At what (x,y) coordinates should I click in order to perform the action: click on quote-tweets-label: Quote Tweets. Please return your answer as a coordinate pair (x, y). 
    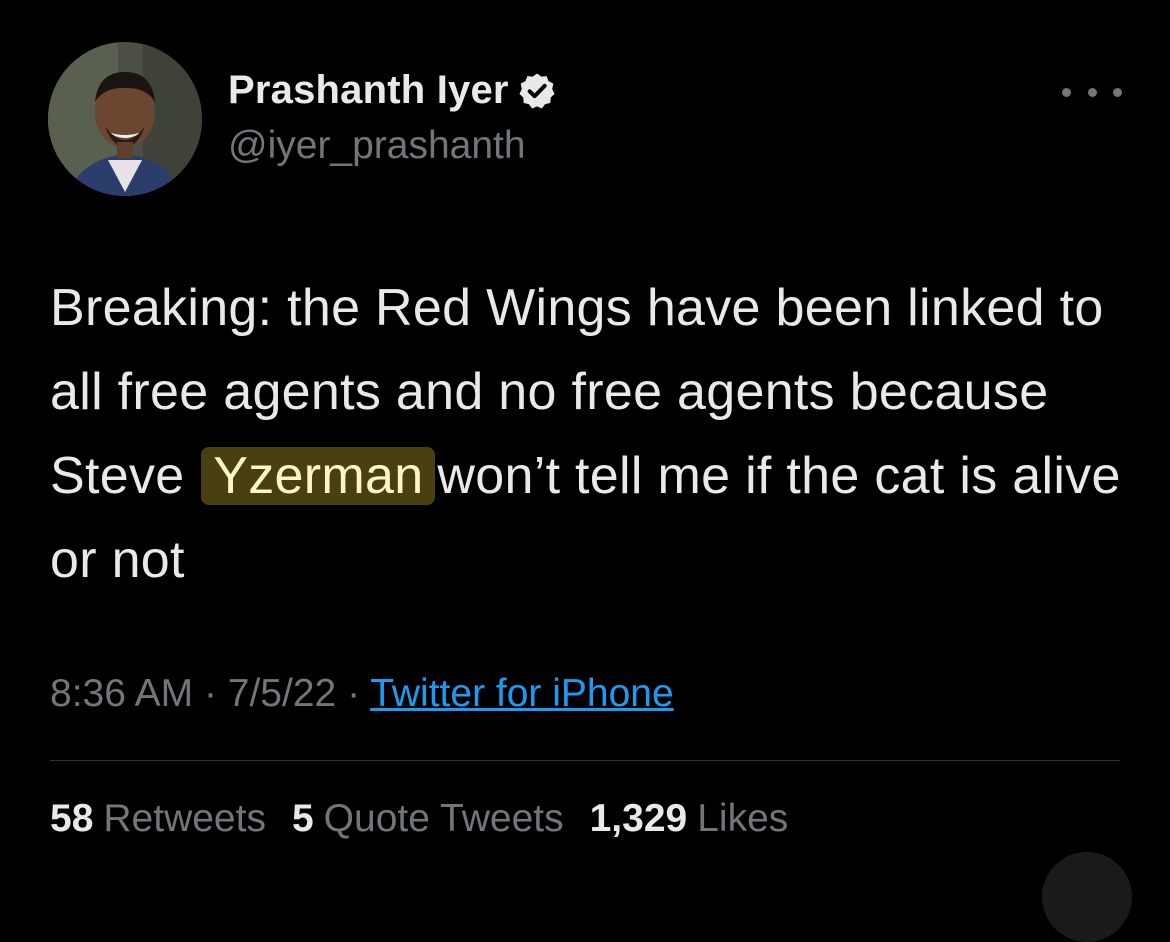
    Looking at the image, I should click on (443, 818).